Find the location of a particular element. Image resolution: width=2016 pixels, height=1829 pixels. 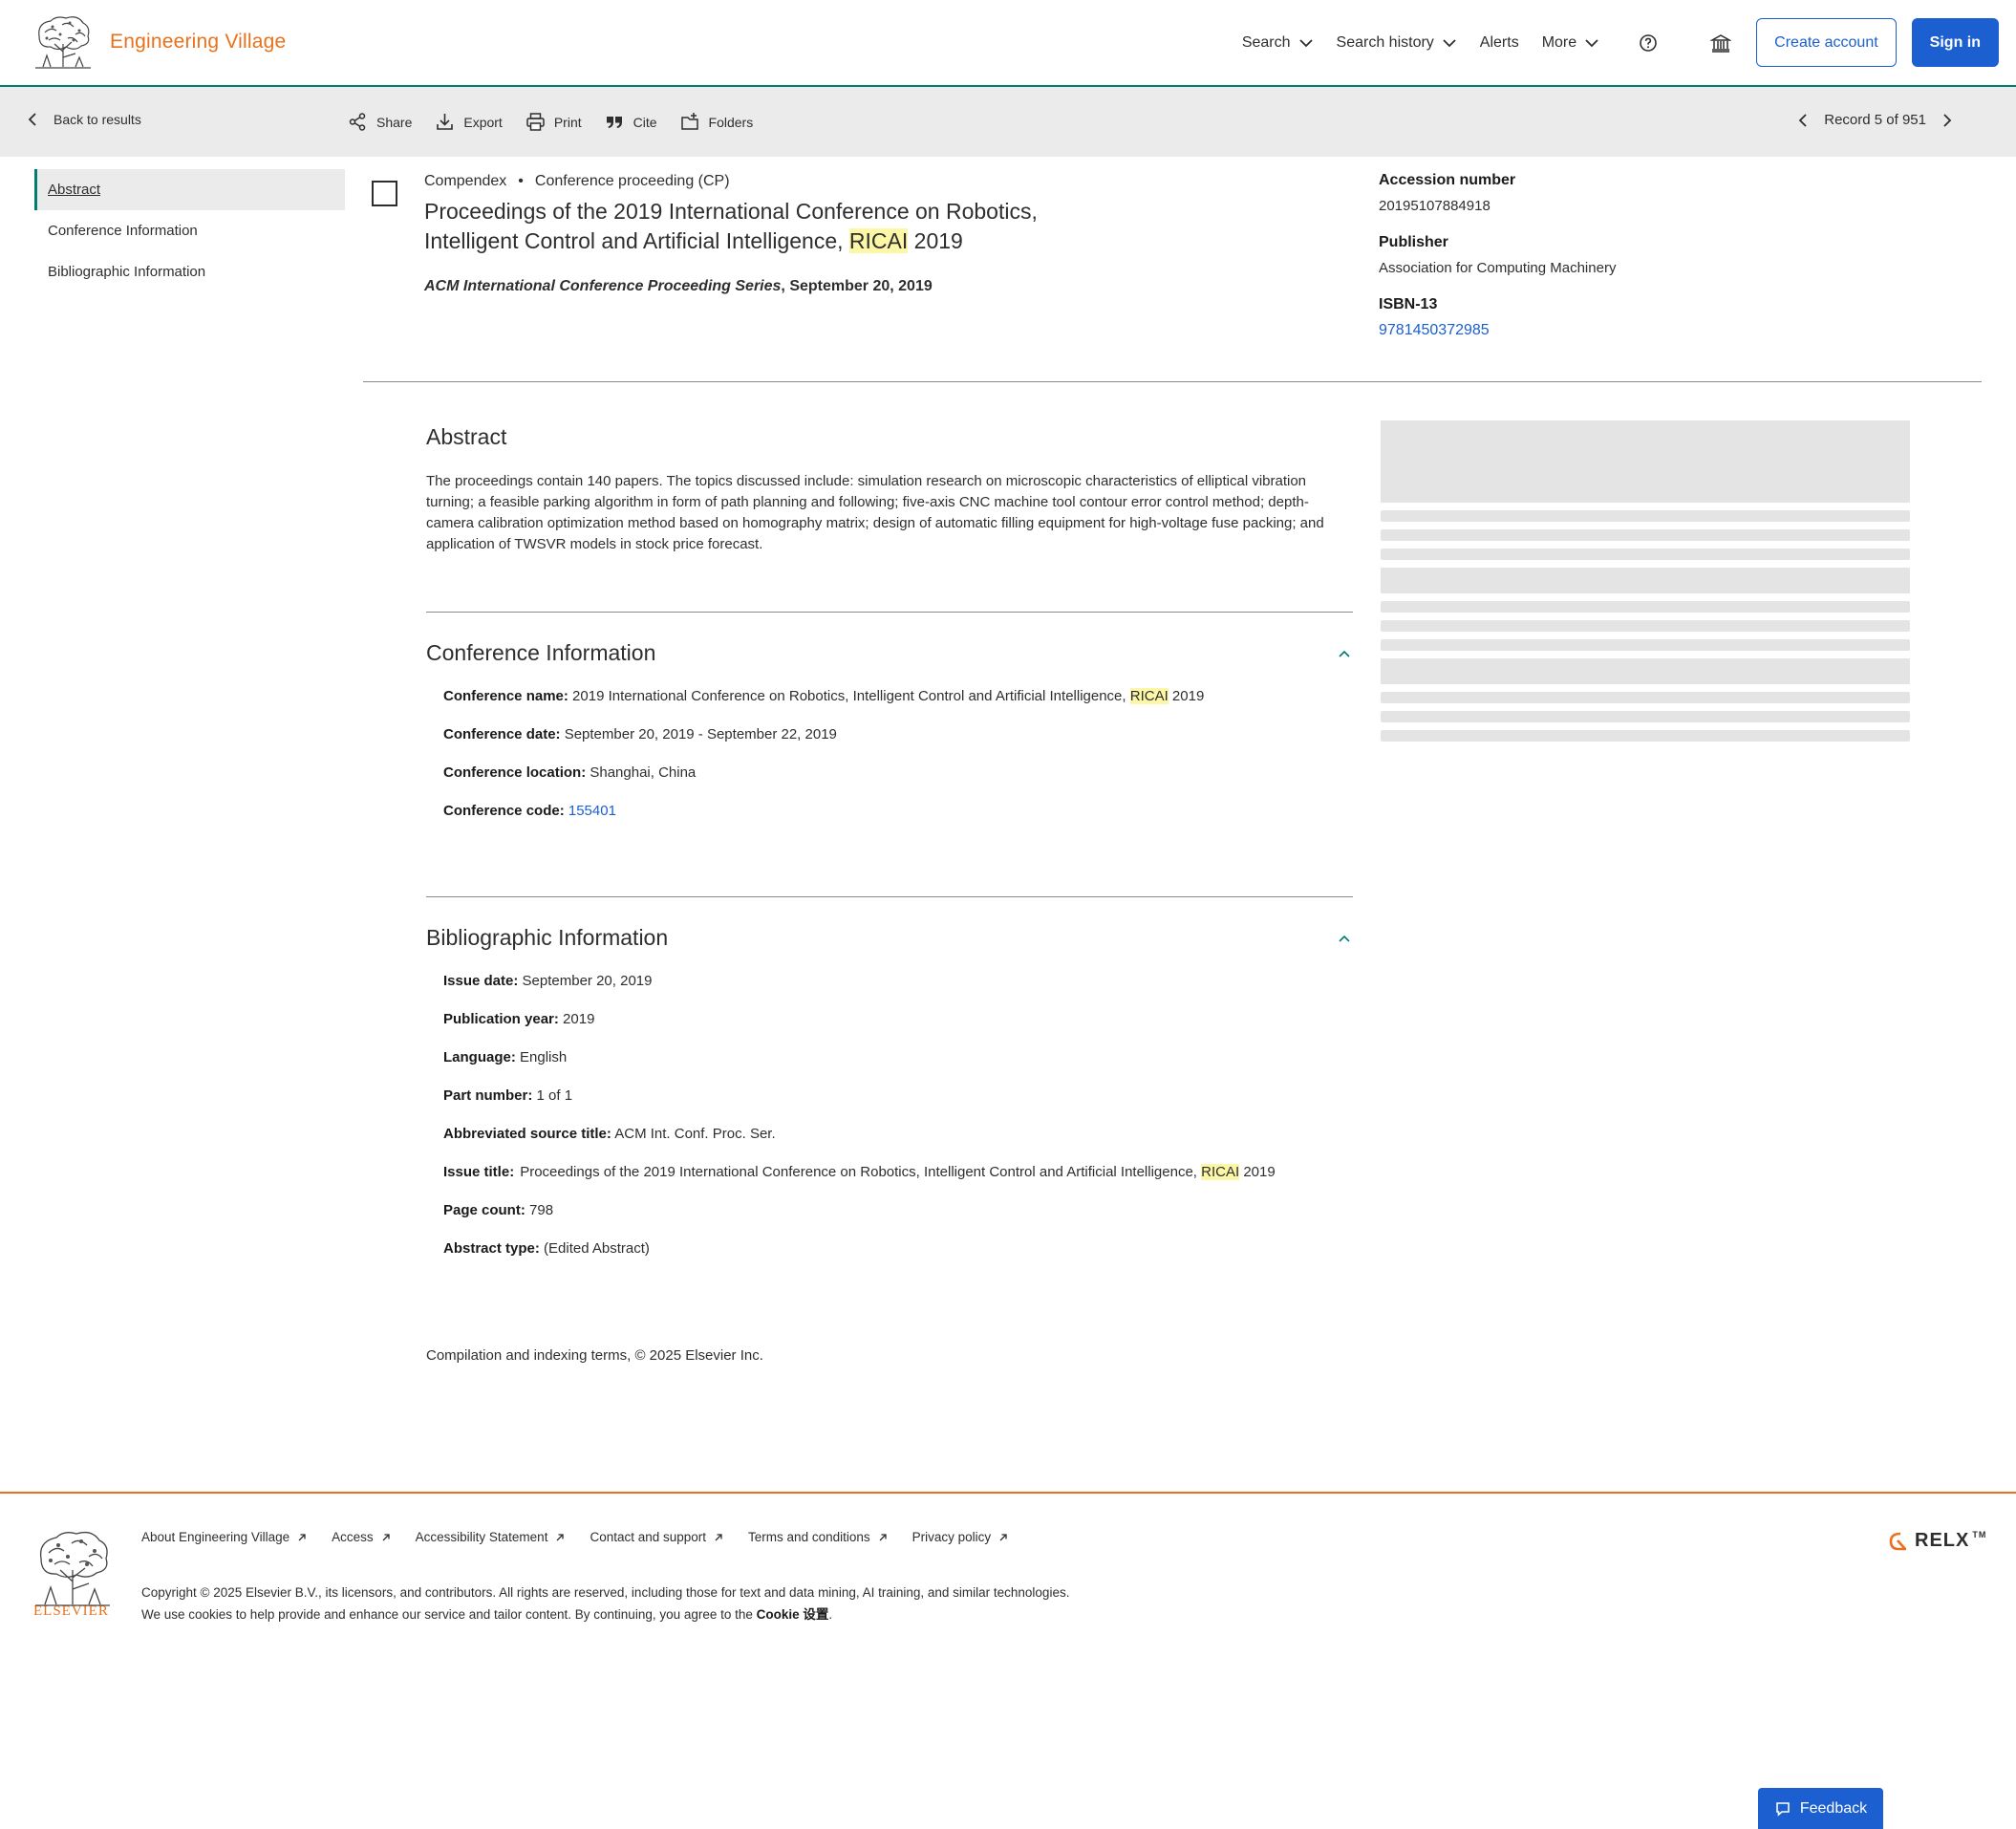

section-nav-bibliographic: Bibliographic Information is located at coordinates (189, 271).